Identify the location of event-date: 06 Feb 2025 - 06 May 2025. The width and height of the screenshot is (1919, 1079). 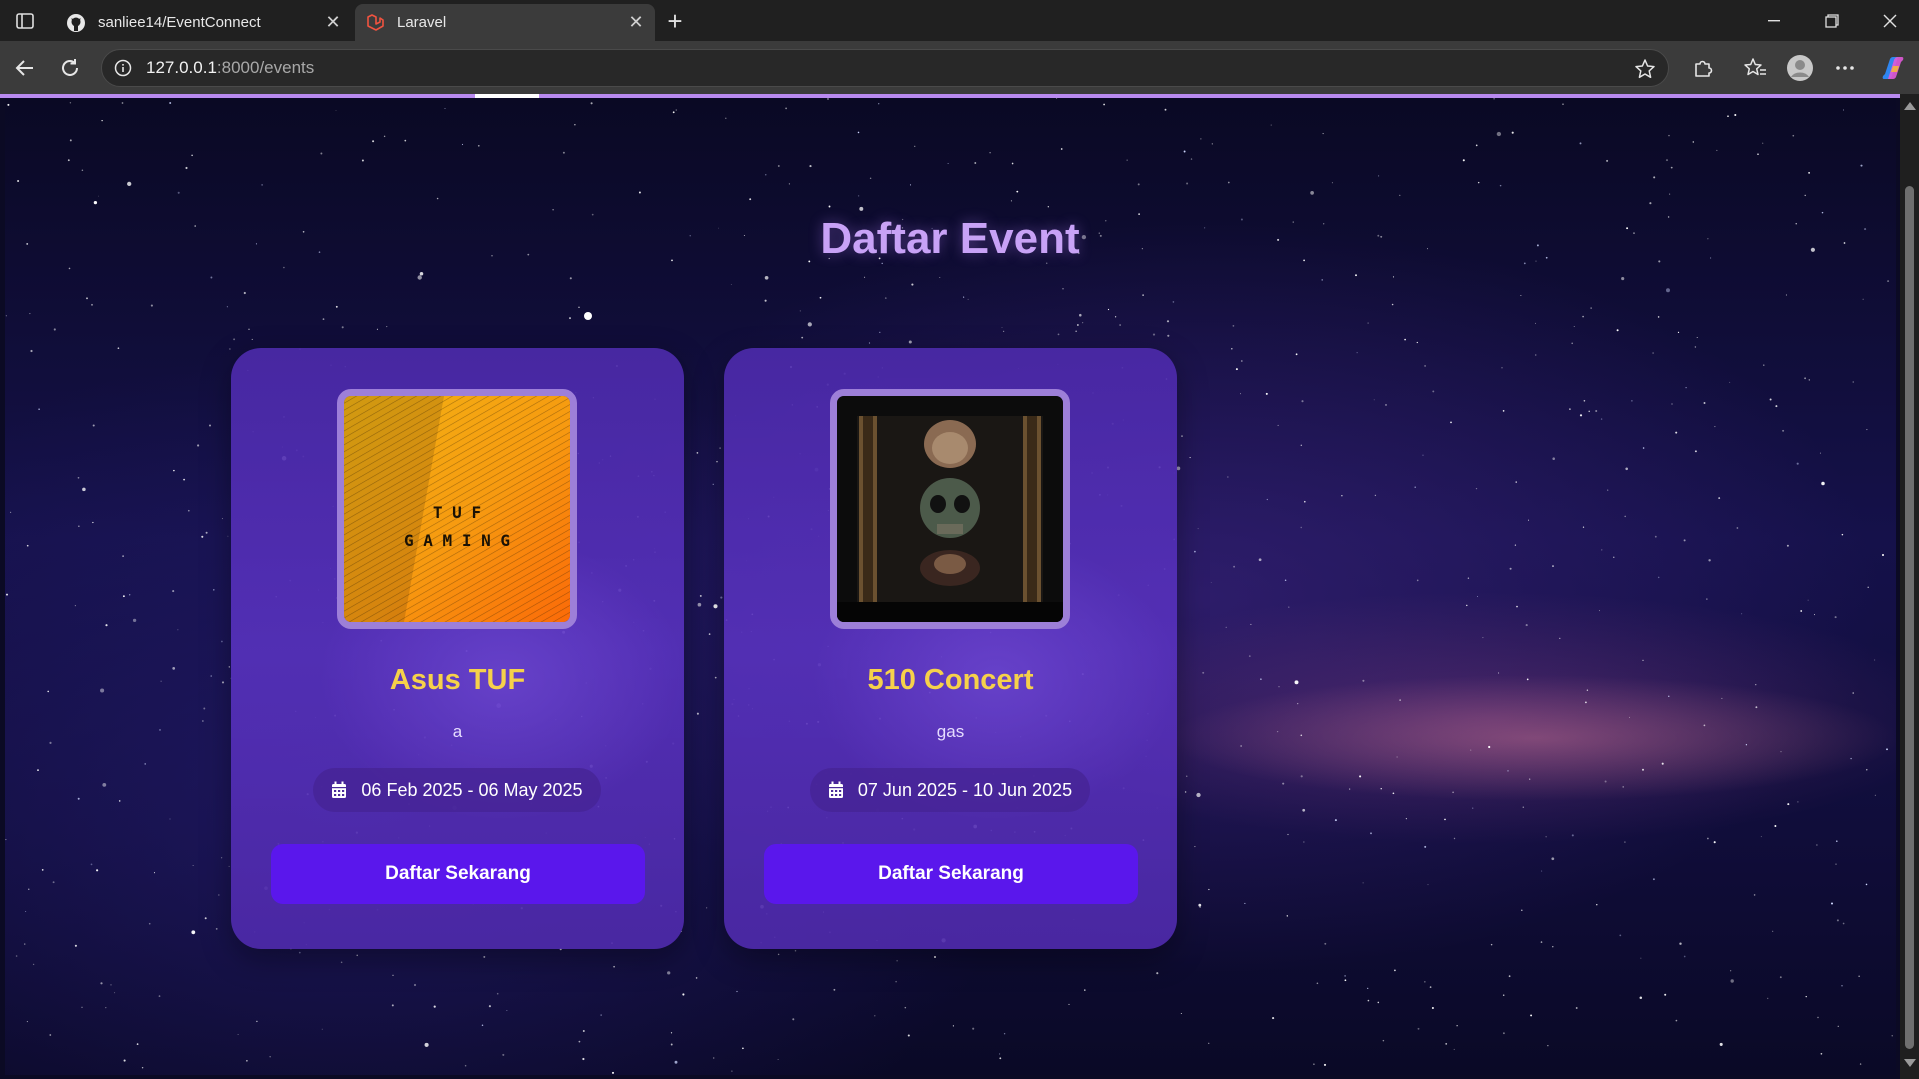
(457, 790).